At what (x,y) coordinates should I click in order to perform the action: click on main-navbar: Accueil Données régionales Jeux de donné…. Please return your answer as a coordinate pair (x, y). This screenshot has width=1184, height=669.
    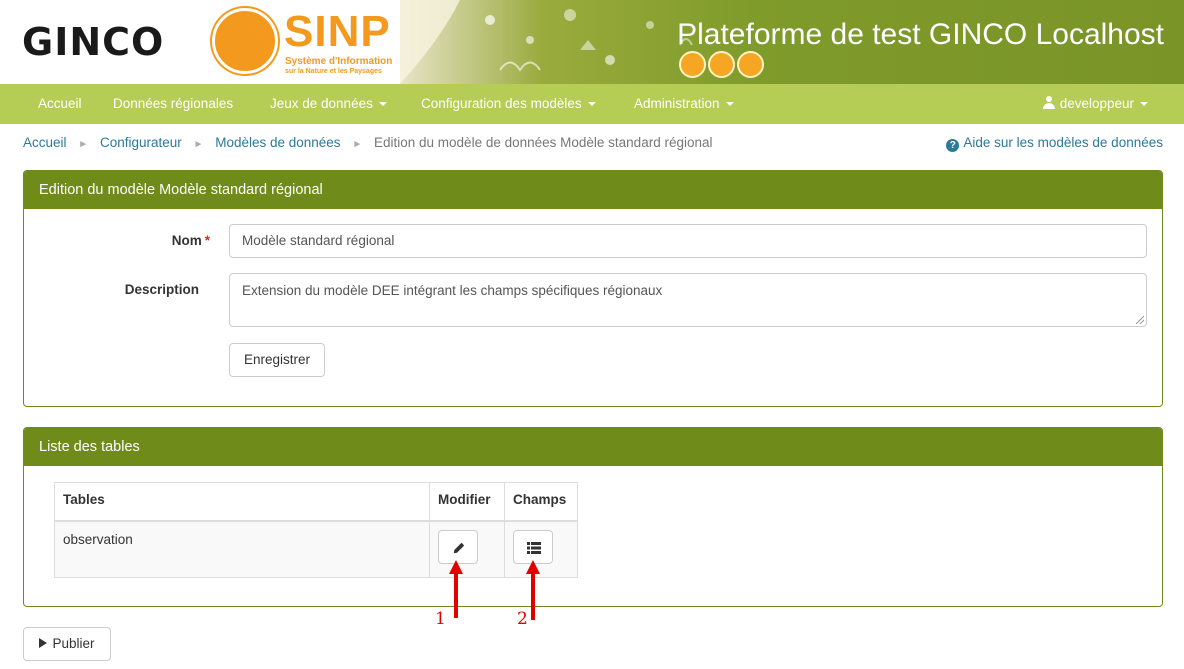
    Looking at the image, I should click on (592, 104).